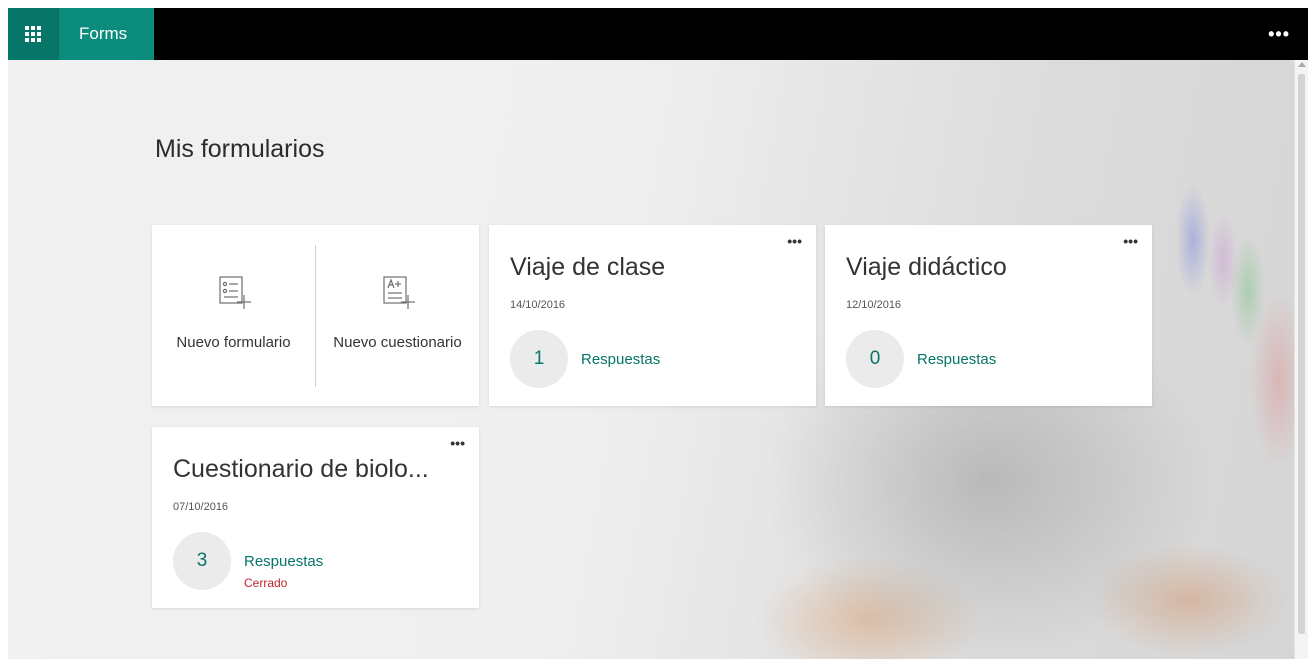 This screenshot has width=1316, height=659. What do you see at coordinates (1302, 64) in the screenshot?
I see `scroll-up-arrow-icon` at bounding box center [1302, 64].